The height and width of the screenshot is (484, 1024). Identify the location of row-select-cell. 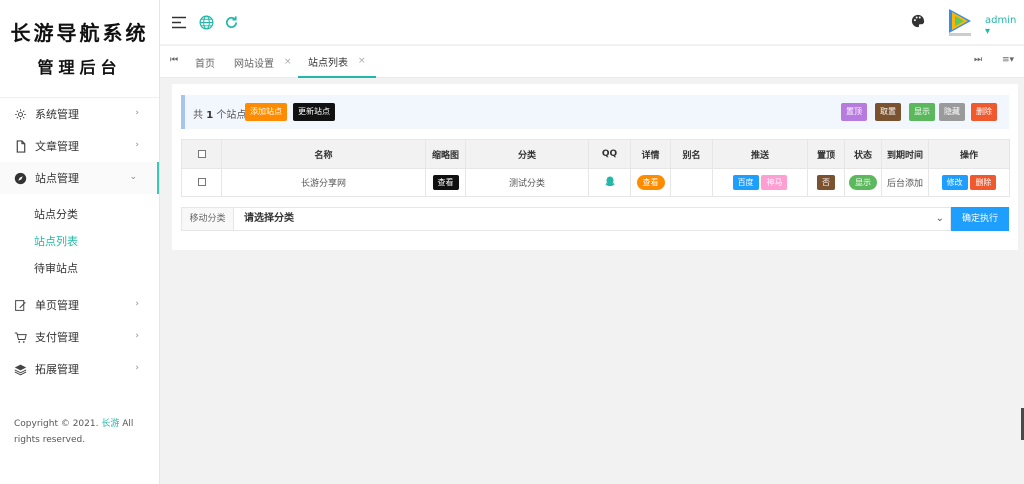
(201, 182).